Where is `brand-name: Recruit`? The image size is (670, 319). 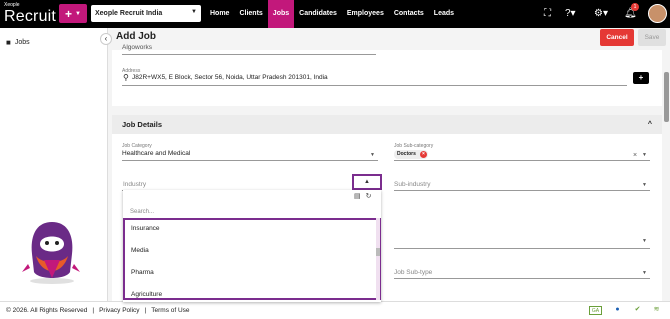 brand-name: Recruit is located at coordinates (30, 16).